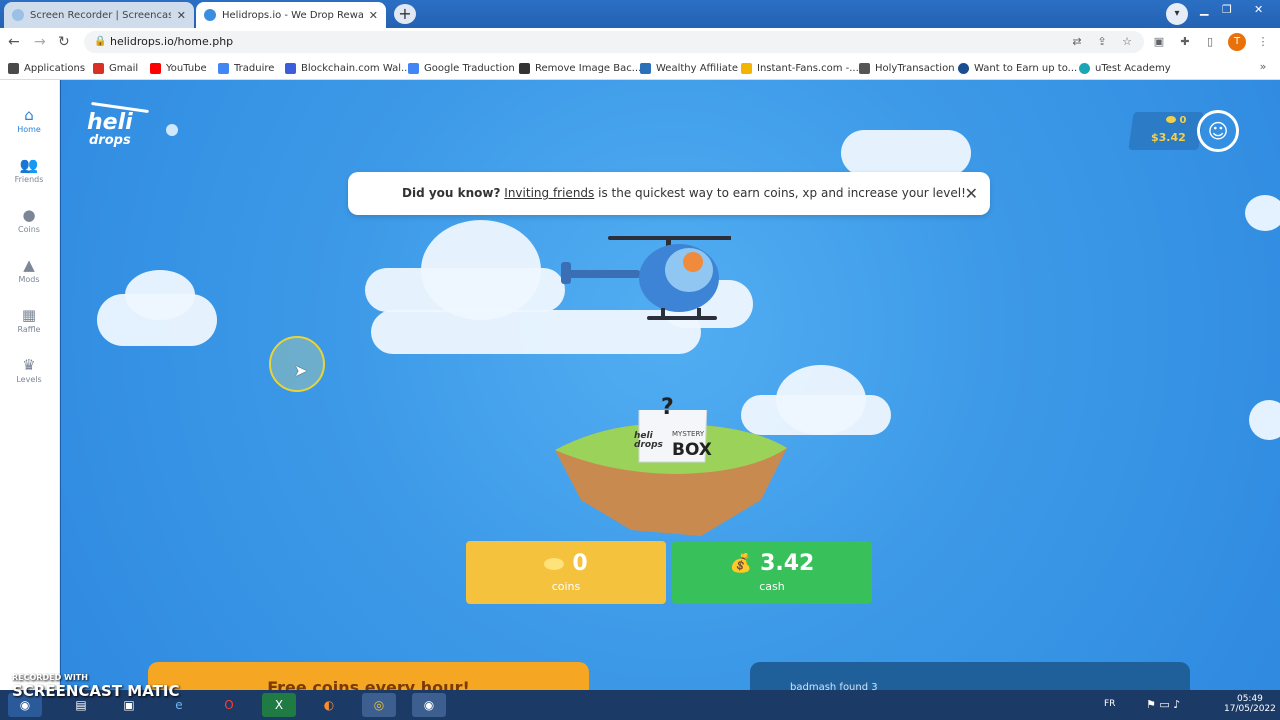 The height and width of the screenshot is (720, 1280). What do you see at coordinates (566, 572) in the screenshot?
I see `coins-stat-card: 0 coins` at bounding box center [566, 572].